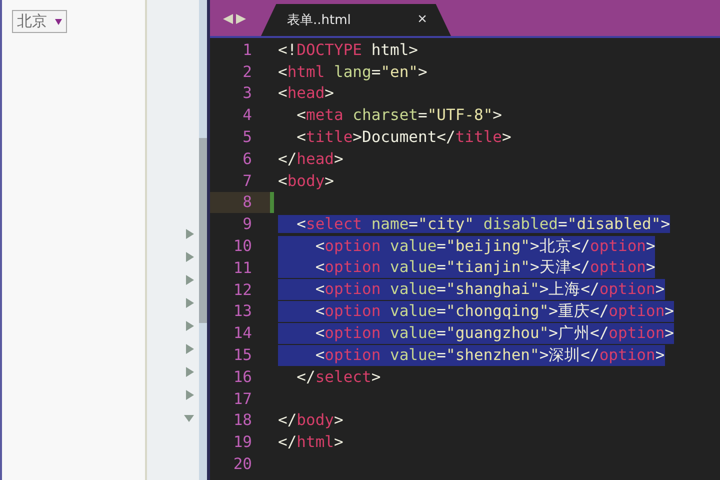 This screenshot has width=720, height=480. I want to click on line-number: 13, so click(242, 311).